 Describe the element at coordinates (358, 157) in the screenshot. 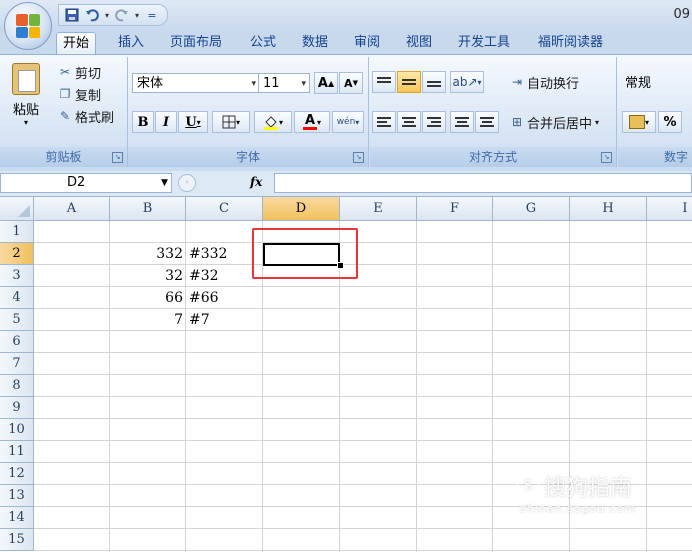

I see `font-launcher-icon: ↘` at that location.